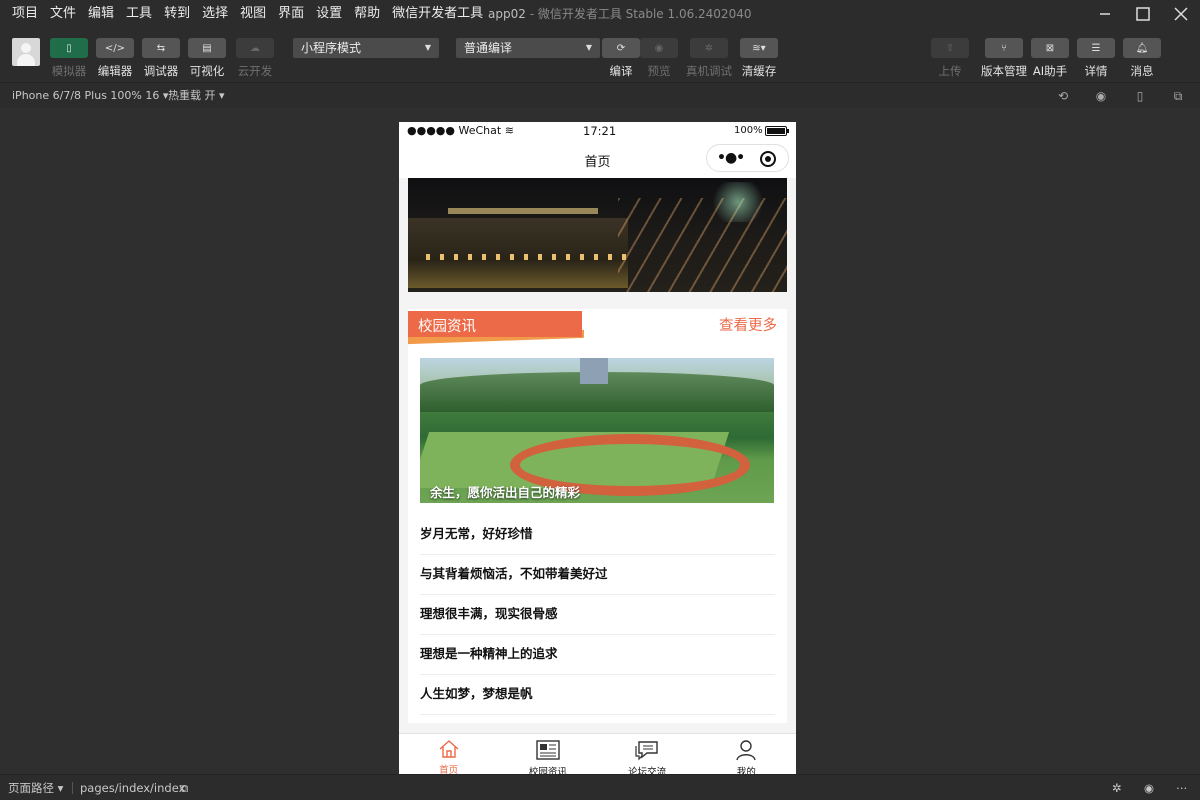 This screenshot has height=800, width=1200. I want to click on list-item: 与其背着烦恼活，不如带着美好过, so click(597, 575).